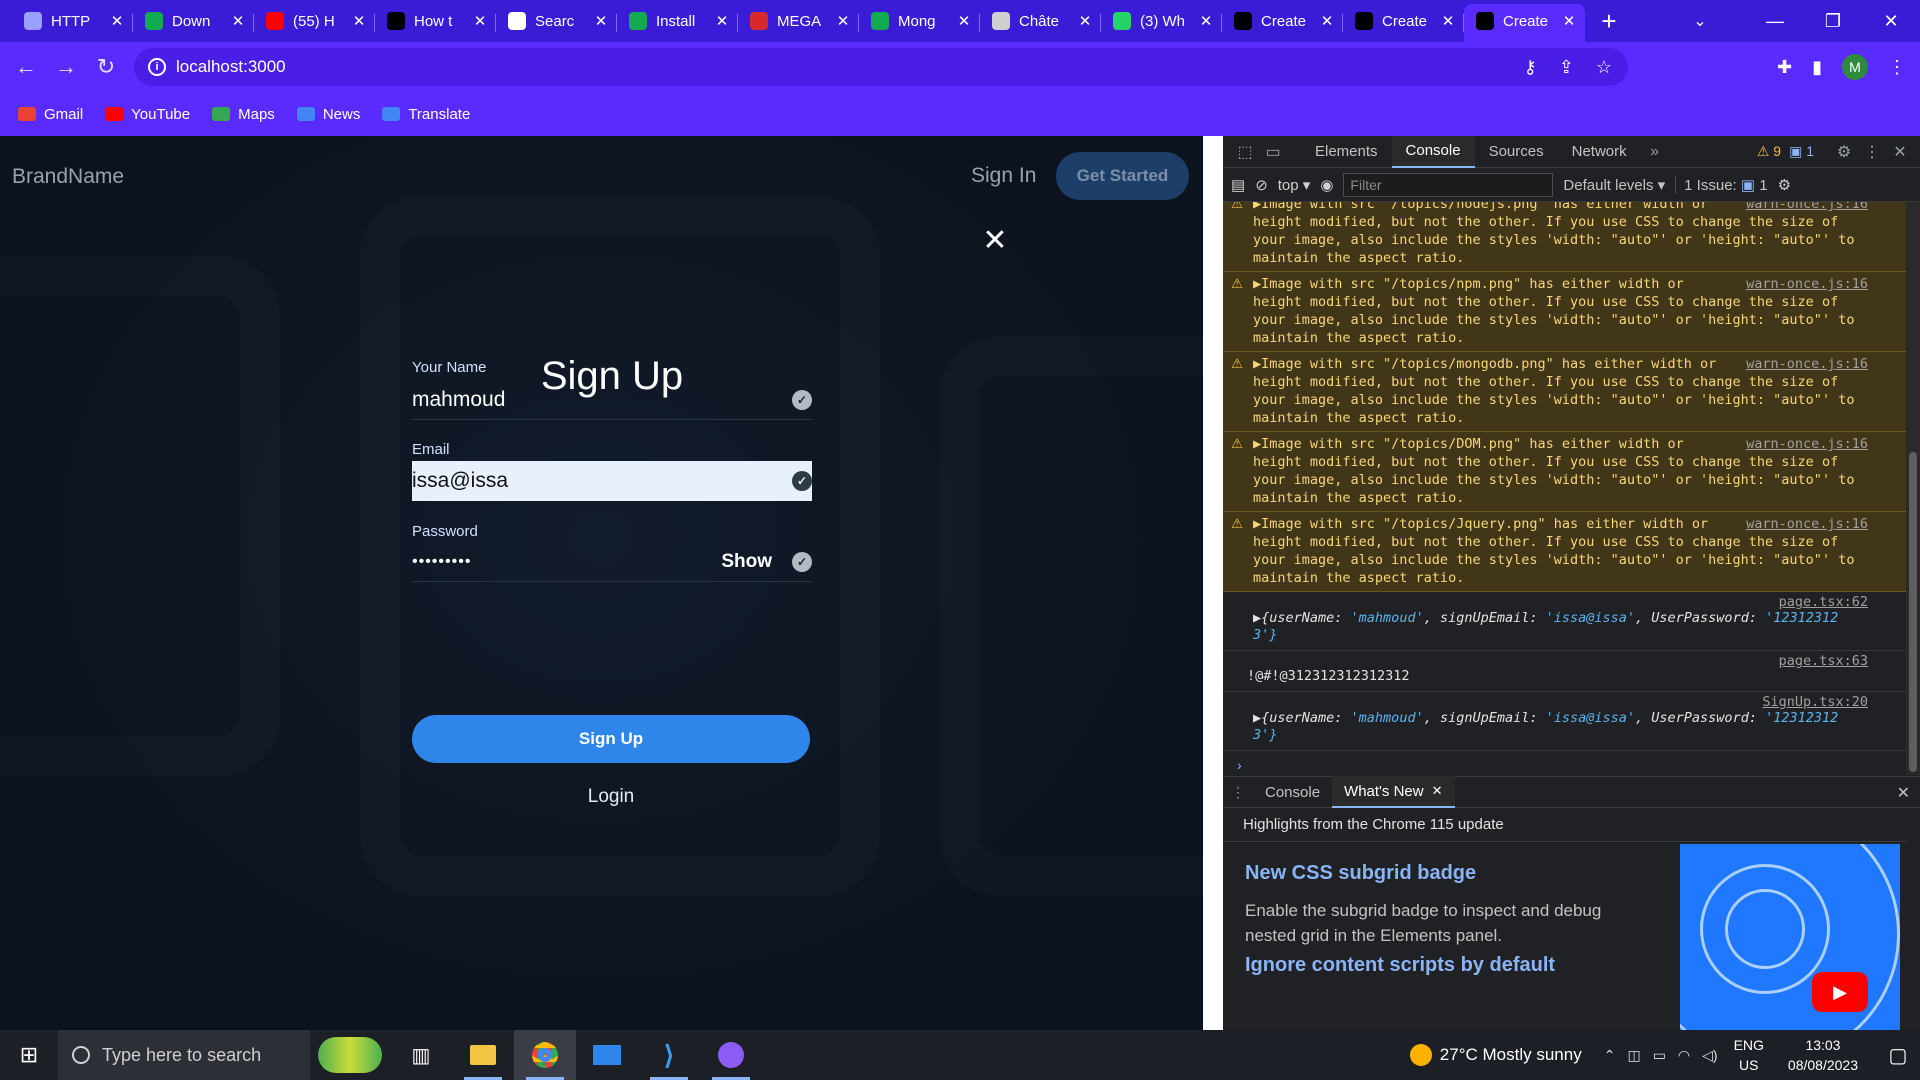 The image size is (1920, 1080). Describe the element at coordinates (1840, 992) in the screenshot. I see `youtube-play-icon: ▶` at that location.